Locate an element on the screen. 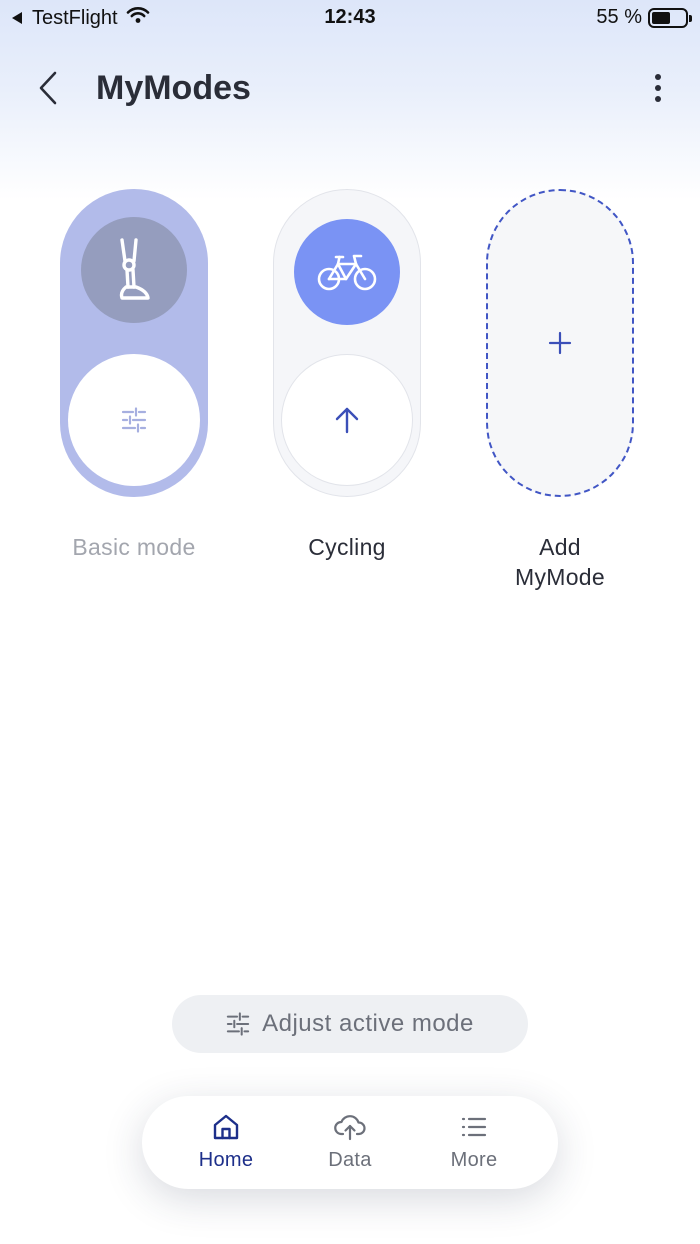  status-bar-right: 55 % is located at coordinates (644, 17).